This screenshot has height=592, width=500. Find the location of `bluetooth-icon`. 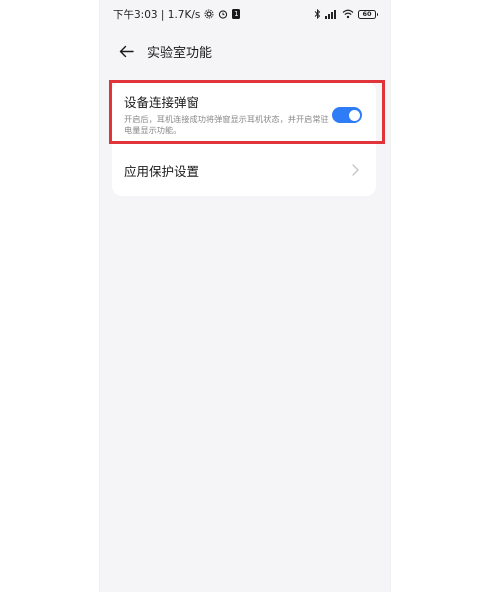

bluetooth-icon is located at coordinates (317, 14).